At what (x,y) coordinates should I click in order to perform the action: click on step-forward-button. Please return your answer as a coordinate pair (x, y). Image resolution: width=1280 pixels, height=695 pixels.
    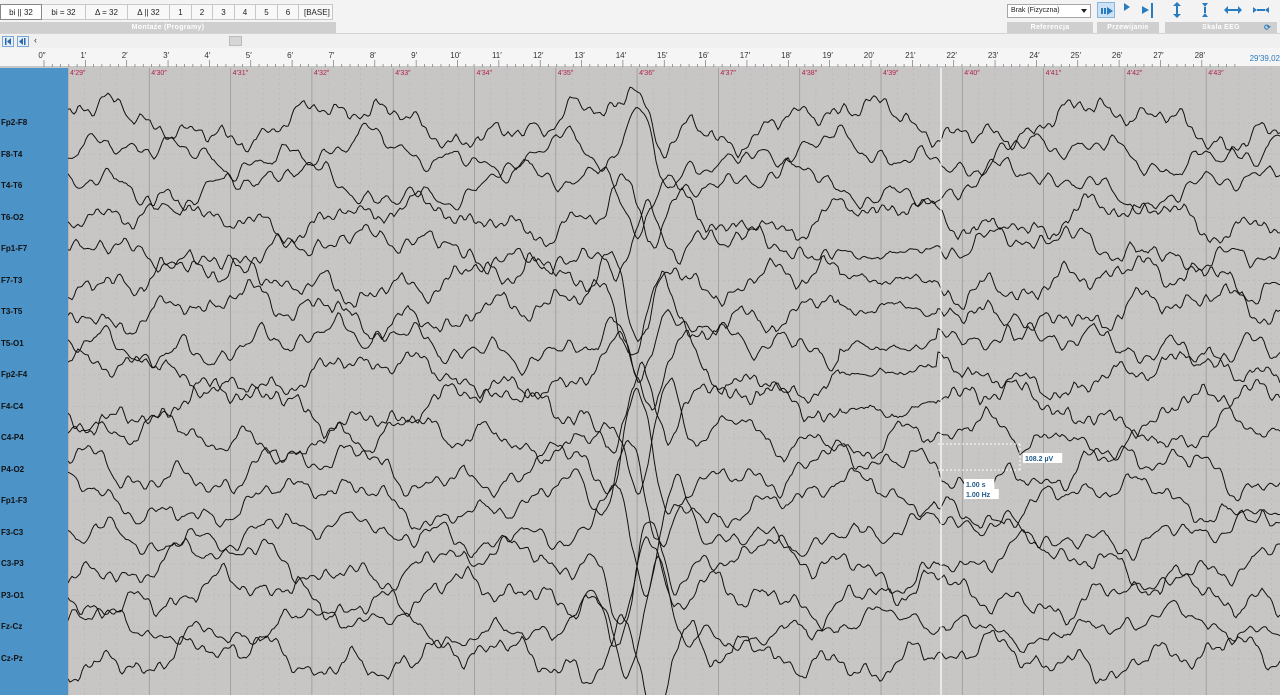
    Looking at the image, I should click on (1129, 10).